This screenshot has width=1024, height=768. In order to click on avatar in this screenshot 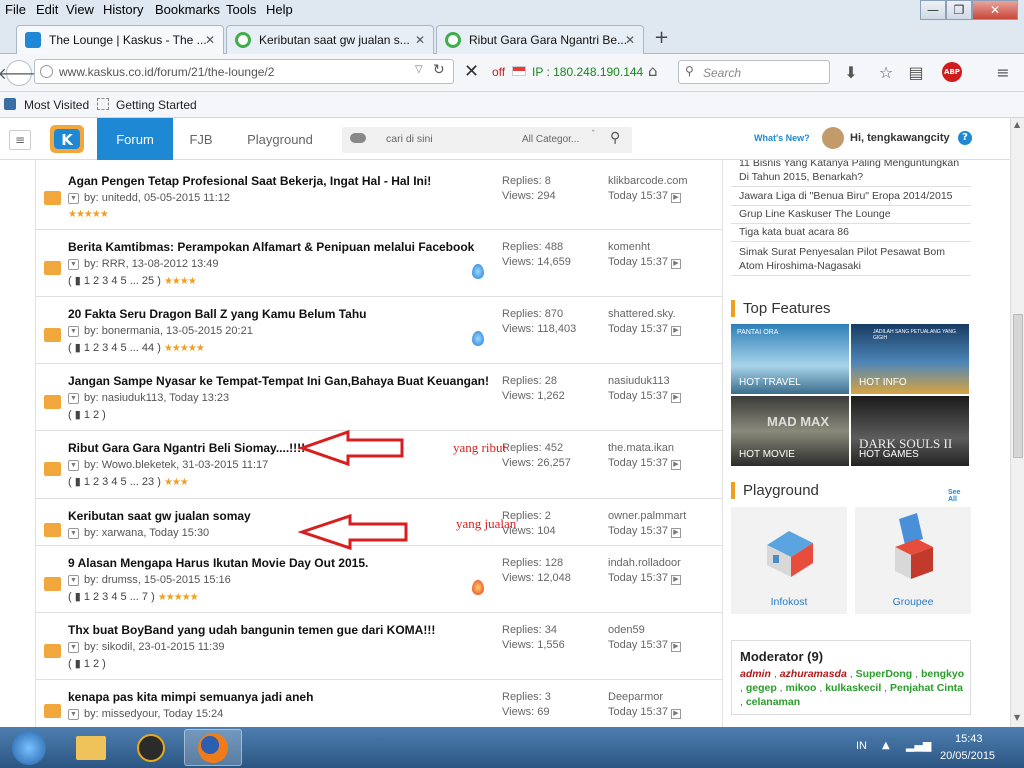, I will do `click(833, 138)`.